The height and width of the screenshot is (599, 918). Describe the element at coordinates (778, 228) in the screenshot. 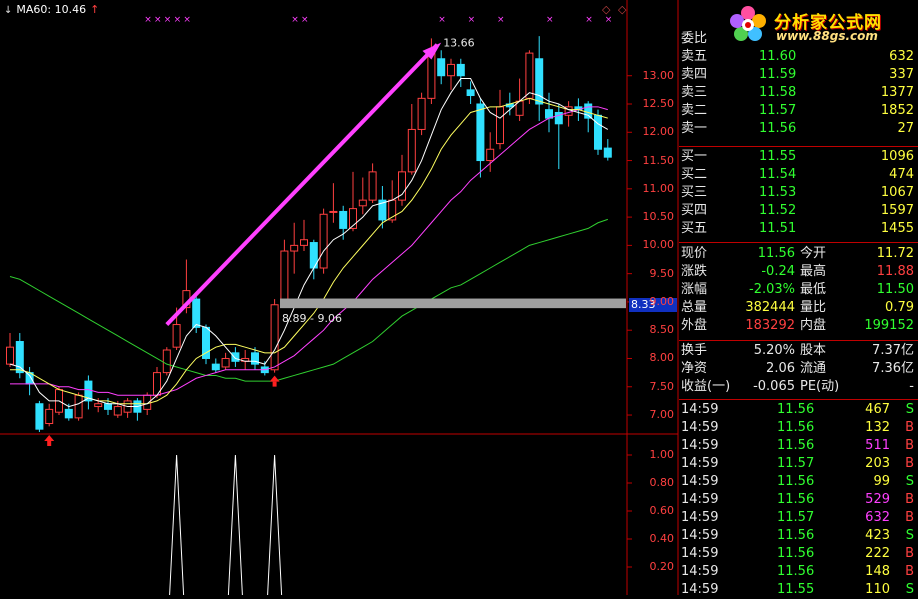

I see `bid-price: 11.51` at that location.